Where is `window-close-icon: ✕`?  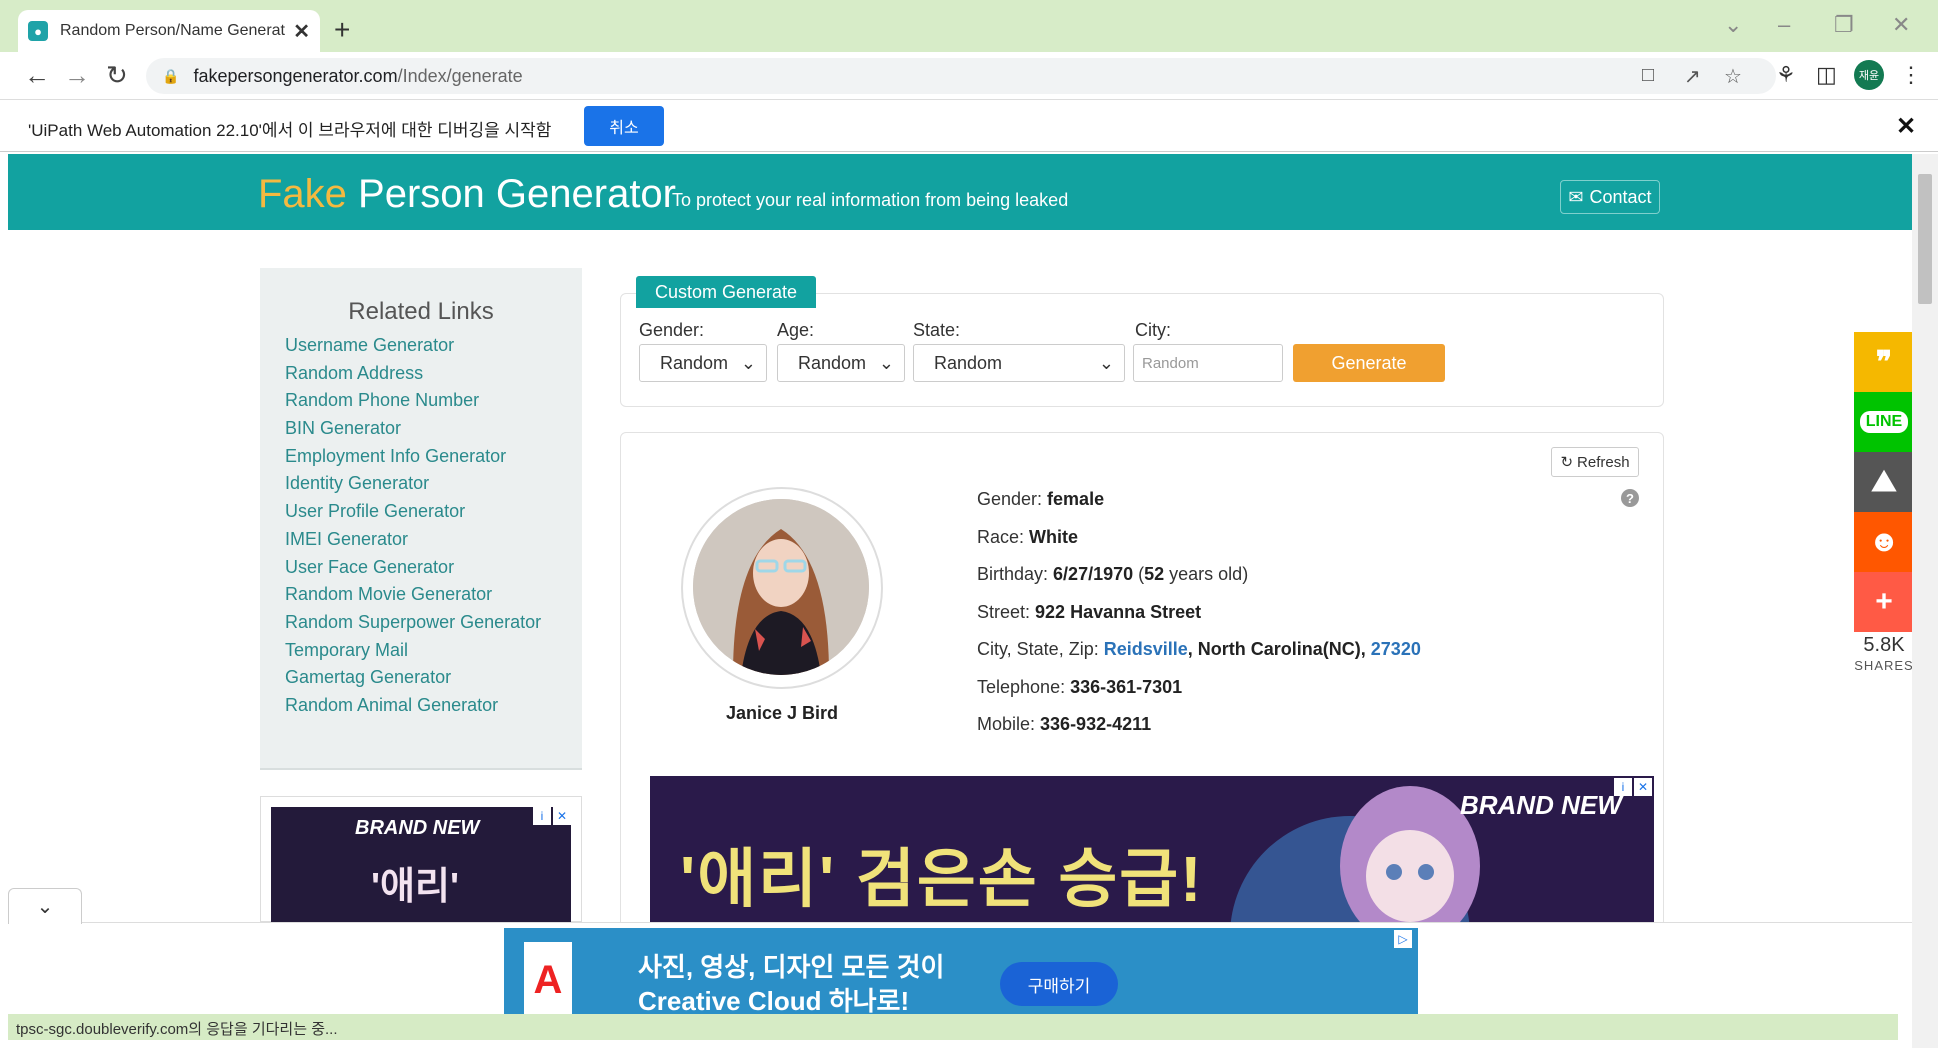 window-close-icon: ✕ is located at coordinates (1901, 25).